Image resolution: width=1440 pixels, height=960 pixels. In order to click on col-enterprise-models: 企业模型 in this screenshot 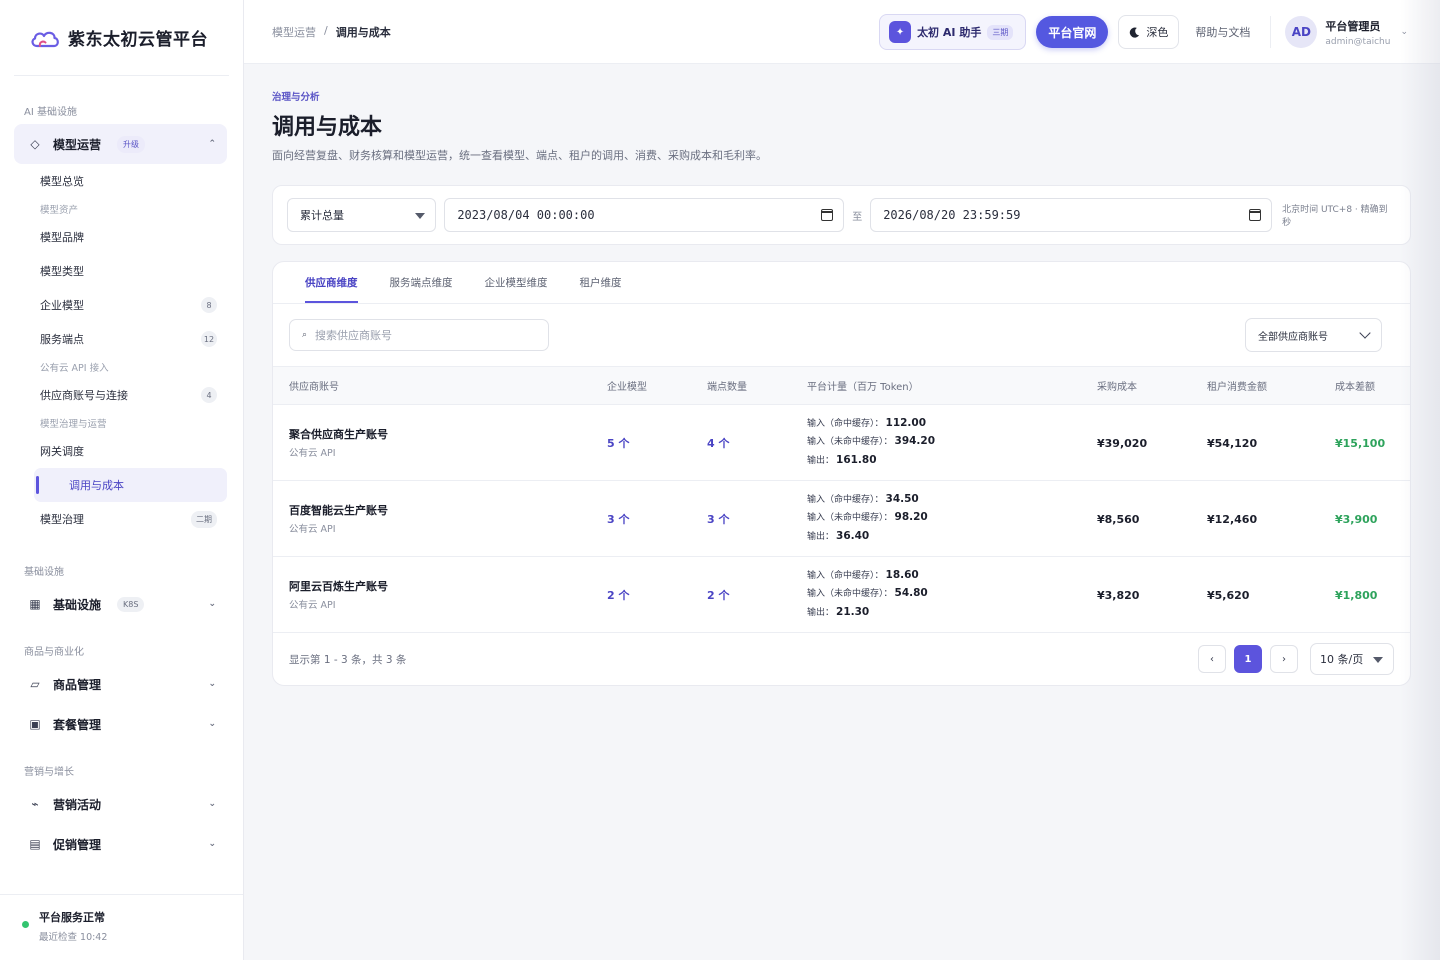, I will do `click(657, 385)`.